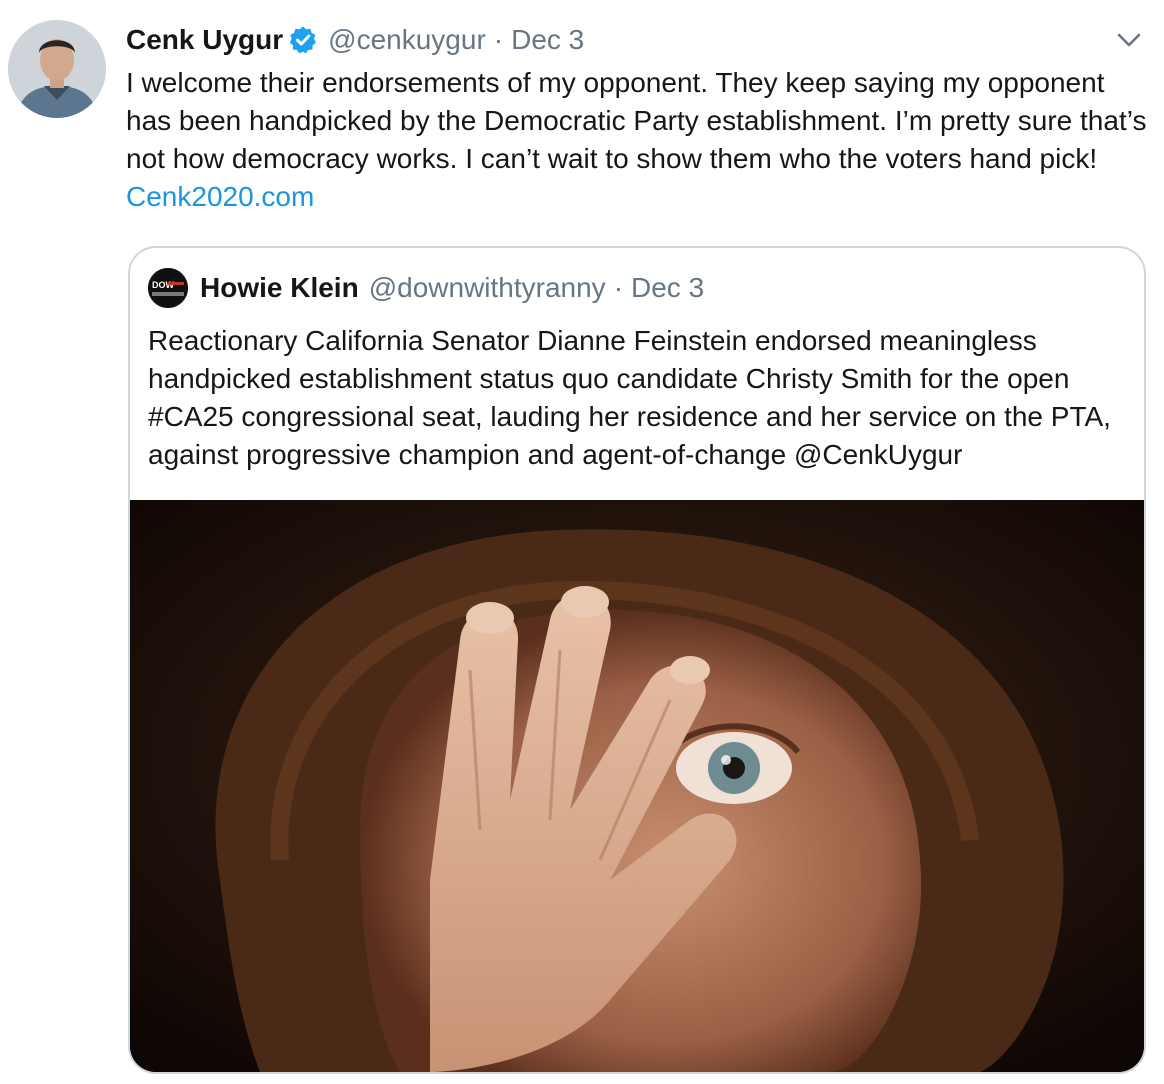 Image resolution: width=1164 pixels, height=1084 pixels. Describe the element at coordinates (220, 196) in the screenshot. I see `website-link: Cenk2020.com` at that location.